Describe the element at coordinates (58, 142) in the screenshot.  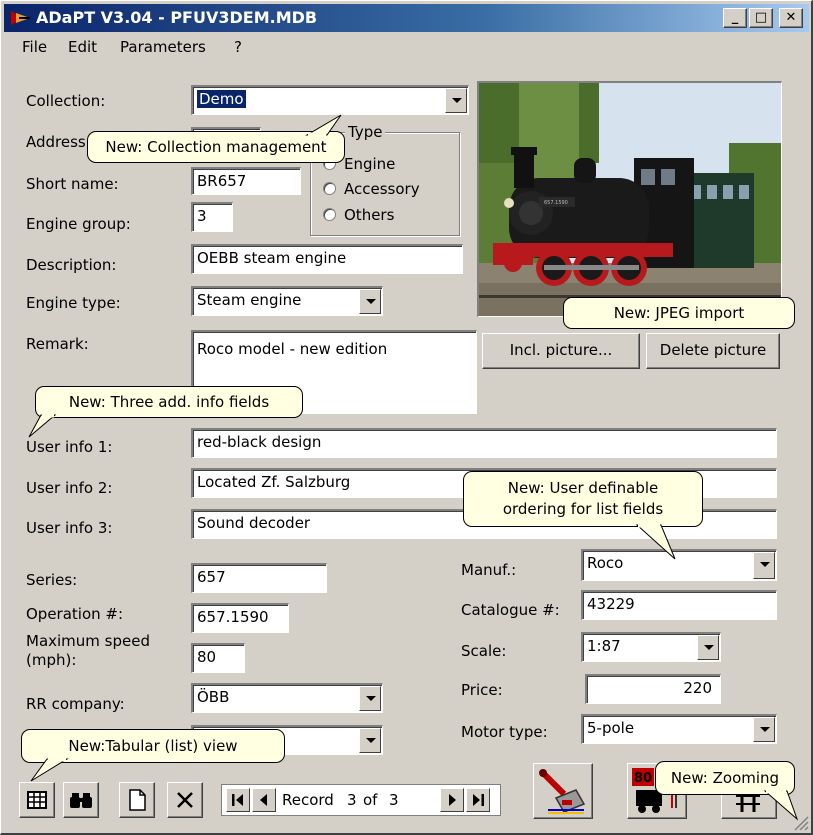
I see `address-label: Address:` at that location.